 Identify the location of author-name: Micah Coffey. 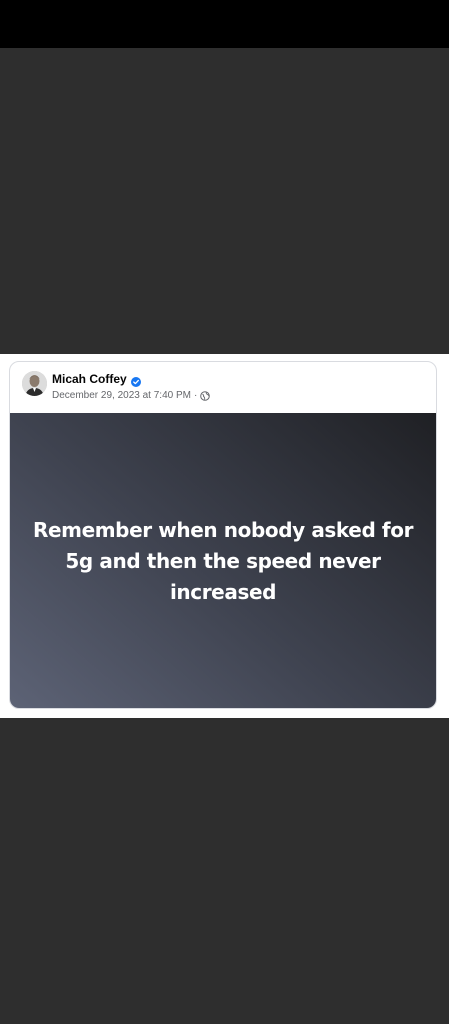
(89, 379).